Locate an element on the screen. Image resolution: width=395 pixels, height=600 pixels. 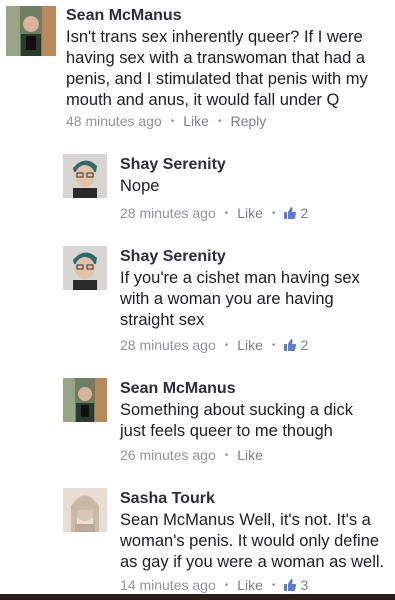
comment-time: 48 minutes ago is located at coordinates (114, 121).